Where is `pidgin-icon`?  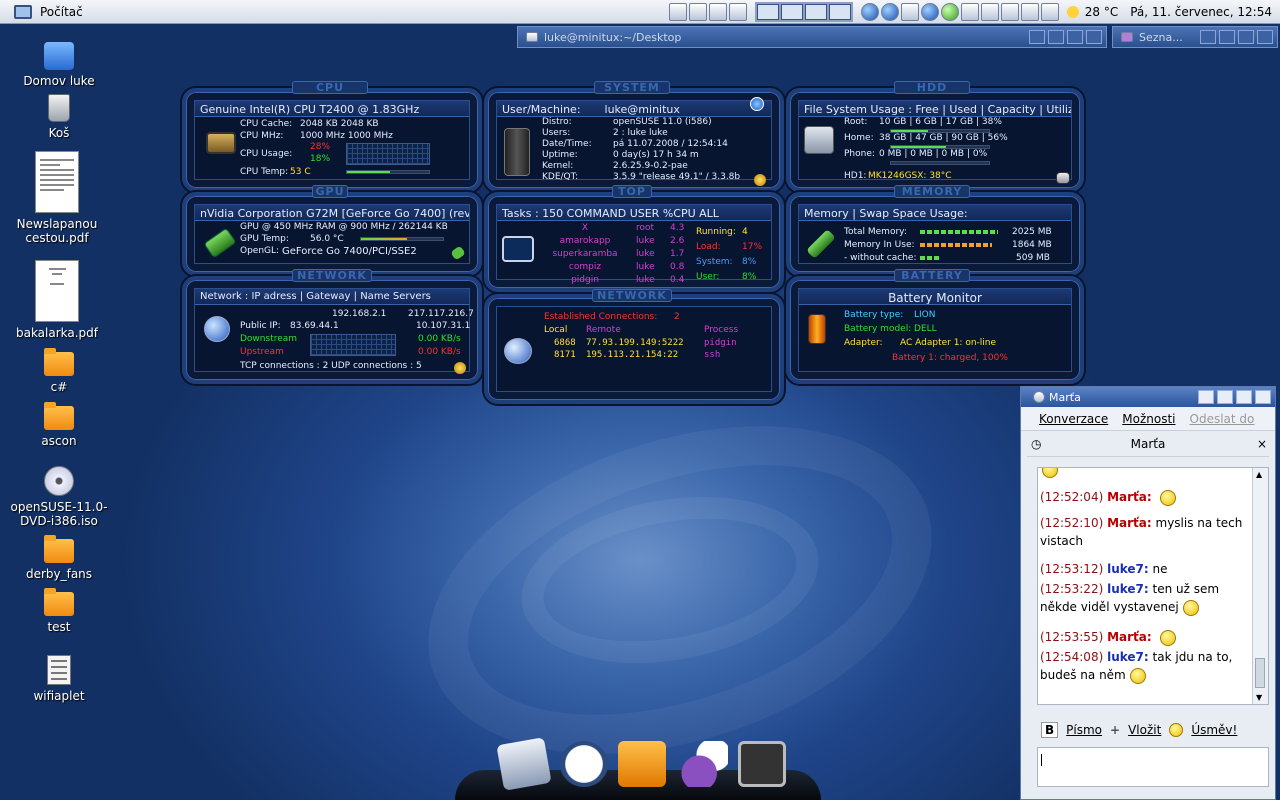
pidgin-icon is located at coordinates (704, 764).